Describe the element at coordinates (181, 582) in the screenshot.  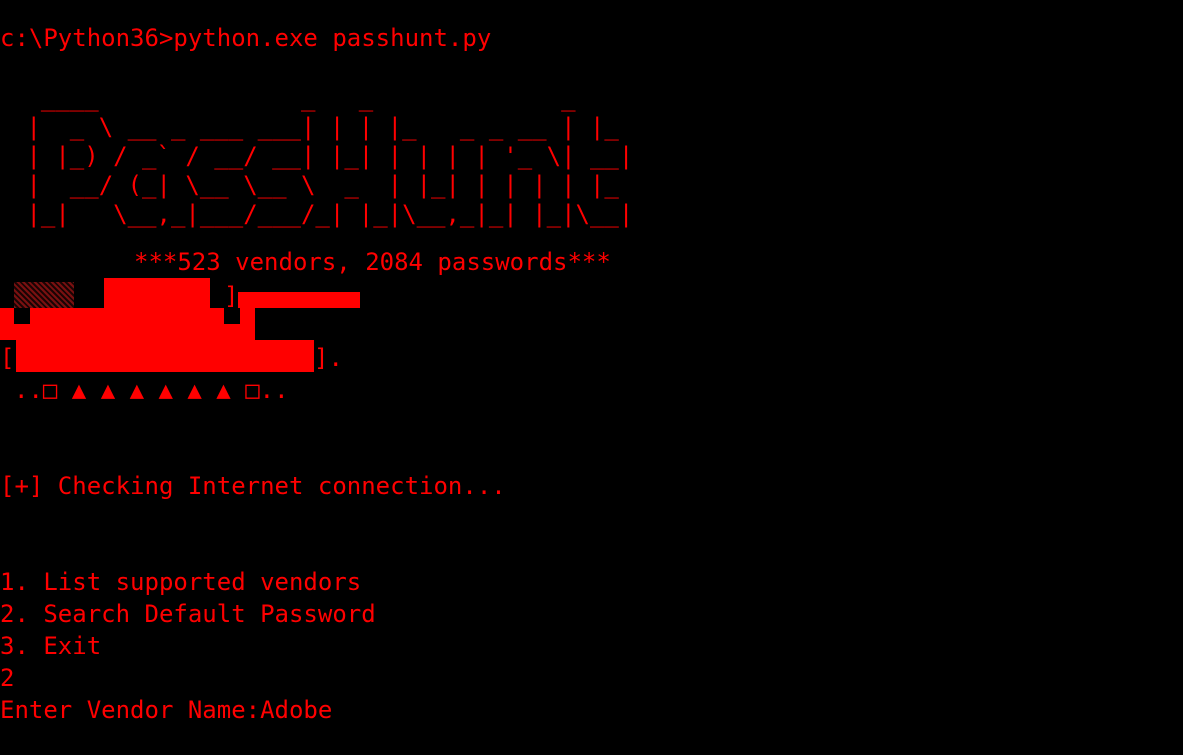
I see `menu-item-list-vendors: 1. List supported vendors` at that location.